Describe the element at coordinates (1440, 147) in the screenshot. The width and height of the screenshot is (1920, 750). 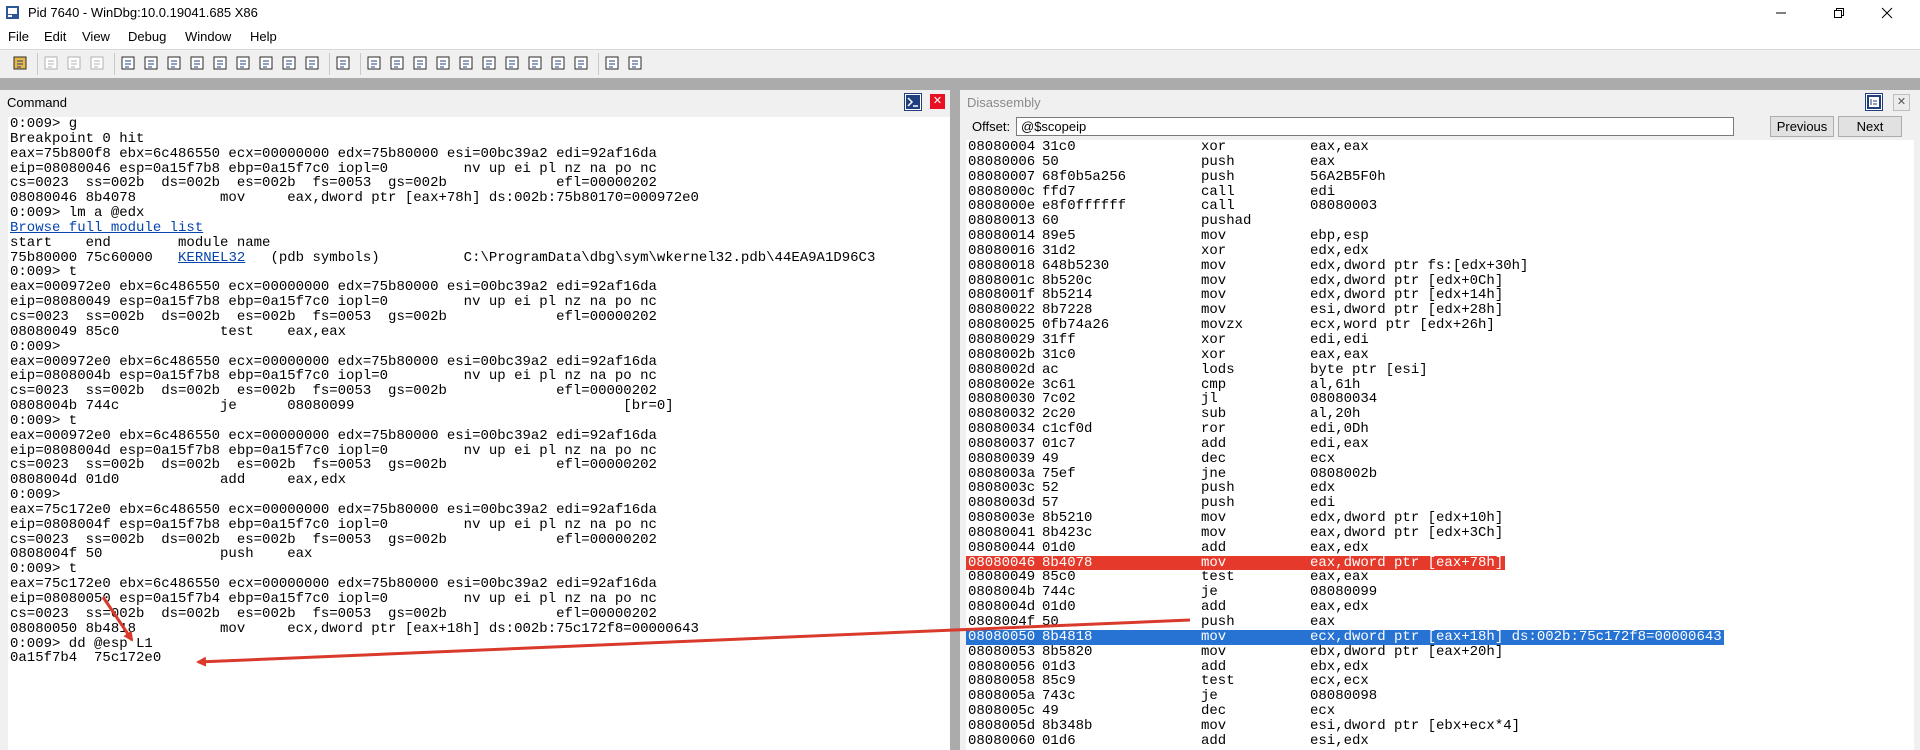
I see `disassembly-row: 08080004 31c0 xor eax,eax` at that location.